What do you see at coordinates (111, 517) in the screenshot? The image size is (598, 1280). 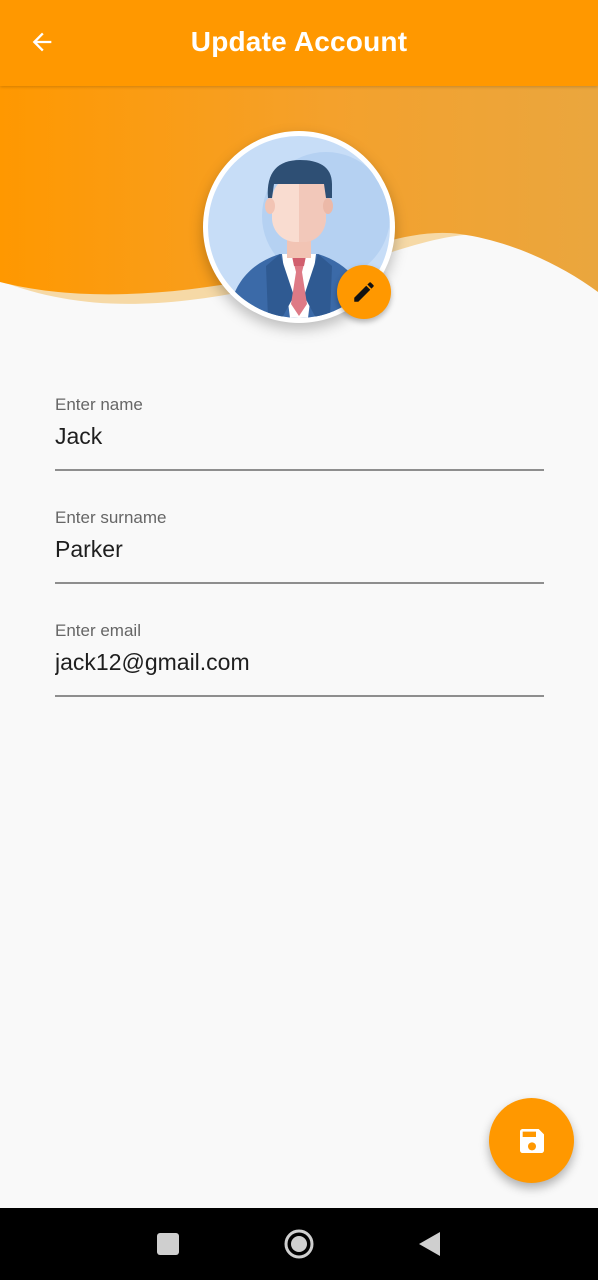 I see `surname-field-label: Enter surname` at bounding box center [111, 517].